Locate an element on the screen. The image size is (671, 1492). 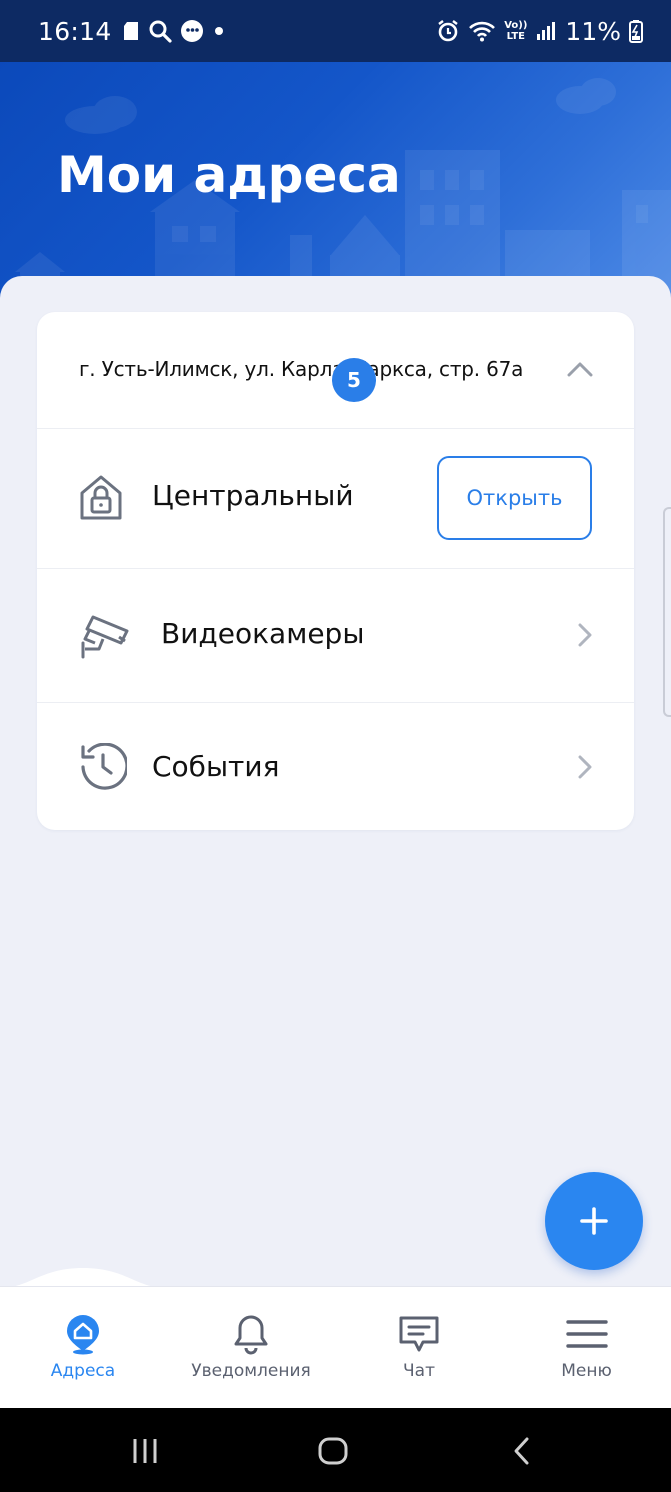
row-label-cameras: Видеокамеры is located at coordinates (263, 633).